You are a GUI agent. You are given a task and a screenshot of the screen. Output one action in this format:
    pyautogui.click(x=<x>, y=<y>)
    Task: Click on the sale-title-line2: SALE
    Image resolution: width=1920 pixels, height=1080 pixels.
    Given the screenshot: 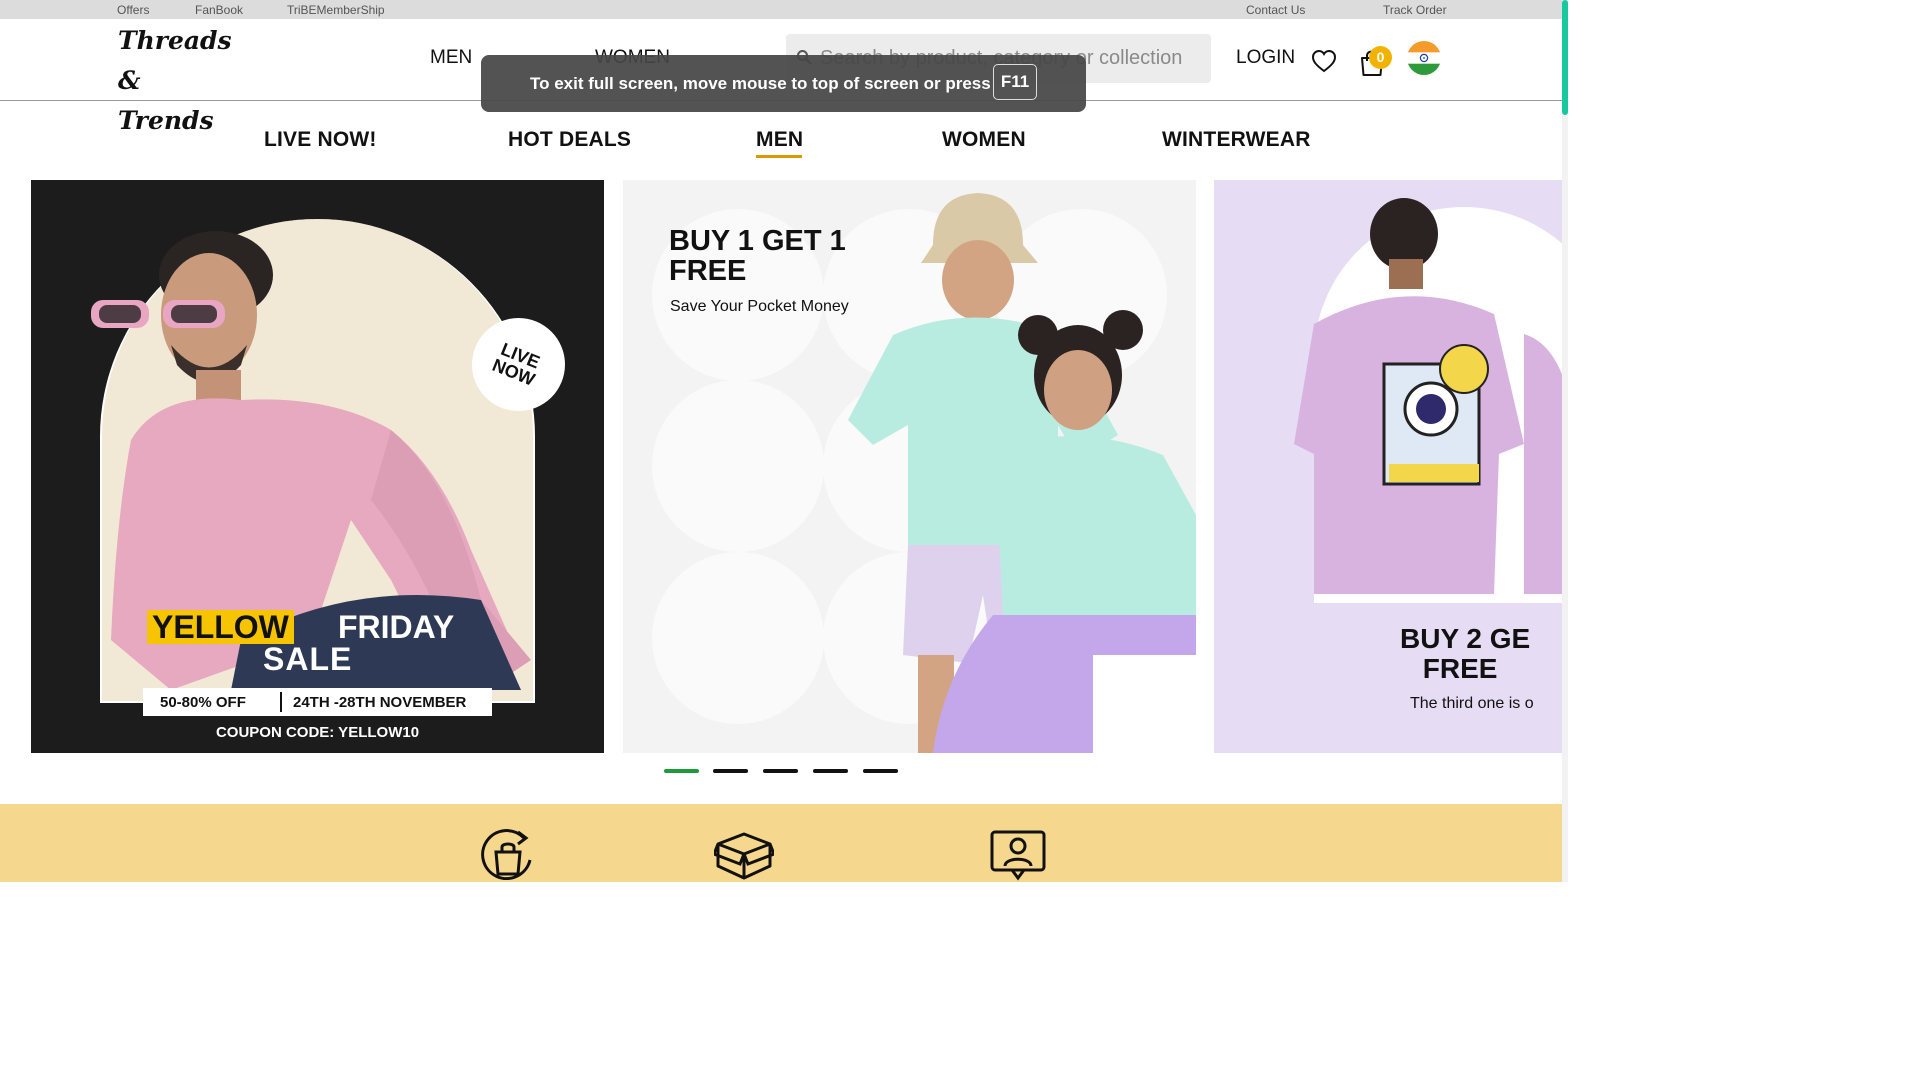 What is the action you would take?
    pyautogui.click(x=308, y=659)
    